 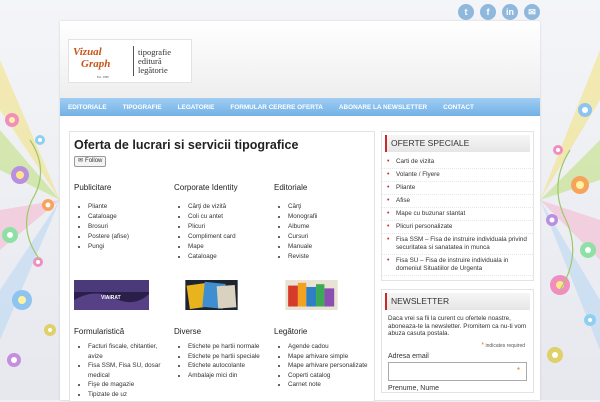 I want to click on category-heading: Legătorie, so click(x=291, y=331).